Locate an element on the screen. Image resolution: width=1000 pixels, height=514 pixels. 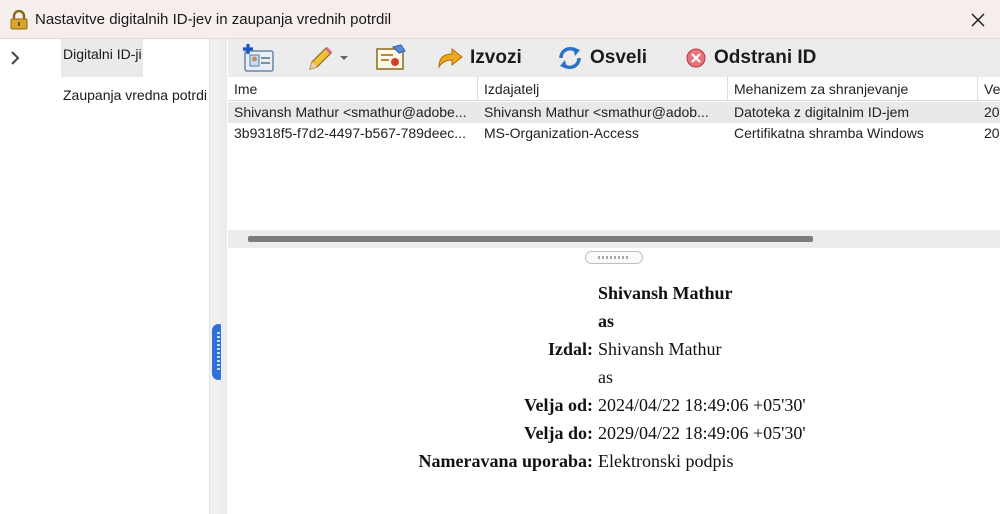
refresh-button: Osveli is located at coordinates (601, 58).